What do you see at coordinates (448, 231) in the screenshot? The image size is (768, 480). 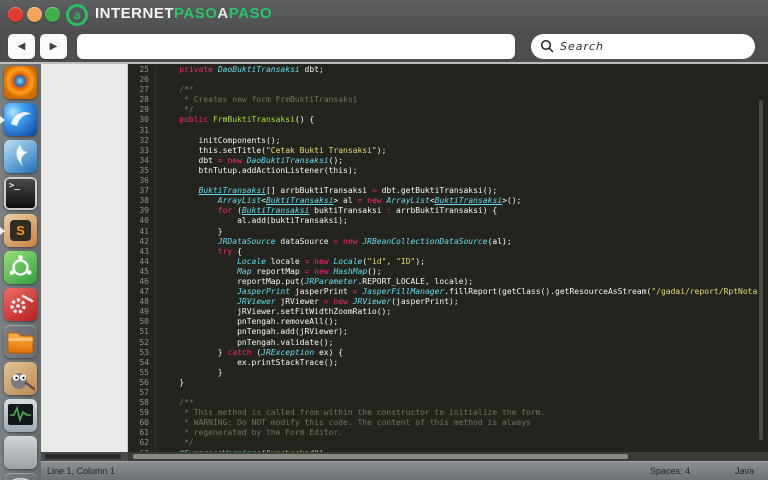 I see `code-line: 41 }` at bounding box center [448, 231].